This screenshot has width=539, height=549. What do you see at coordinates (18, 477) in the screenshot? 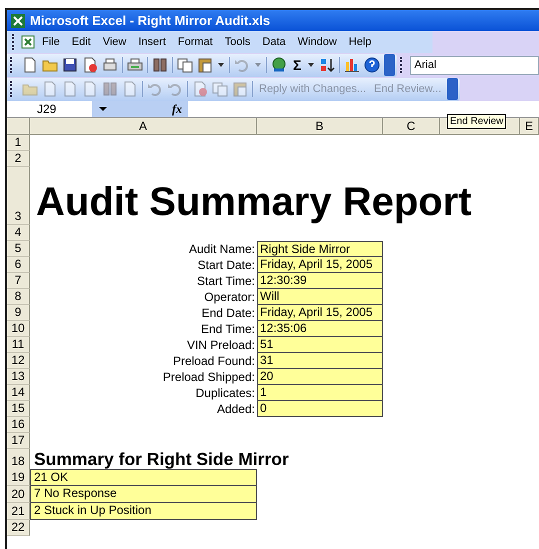
I see `row-header: 19` at bounding box center [18, 477].